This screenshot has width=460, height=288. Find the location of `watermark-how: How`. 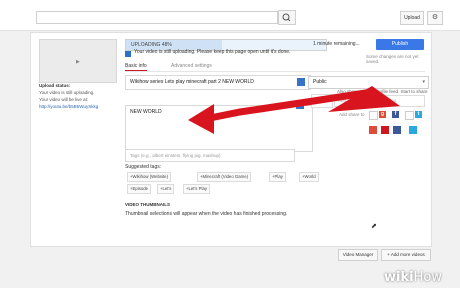

watermark-how: How is located at coordinates (427, 277).